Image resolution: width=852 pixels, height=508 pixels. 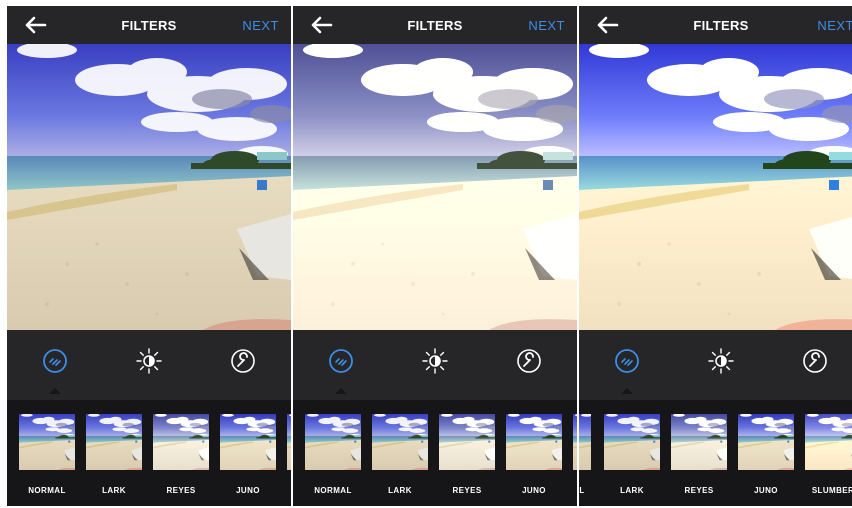 What do you see at coordinates (721, 25) in the screenshot?
I see `page-title: FILTERS` at bounding box center [721, 25].